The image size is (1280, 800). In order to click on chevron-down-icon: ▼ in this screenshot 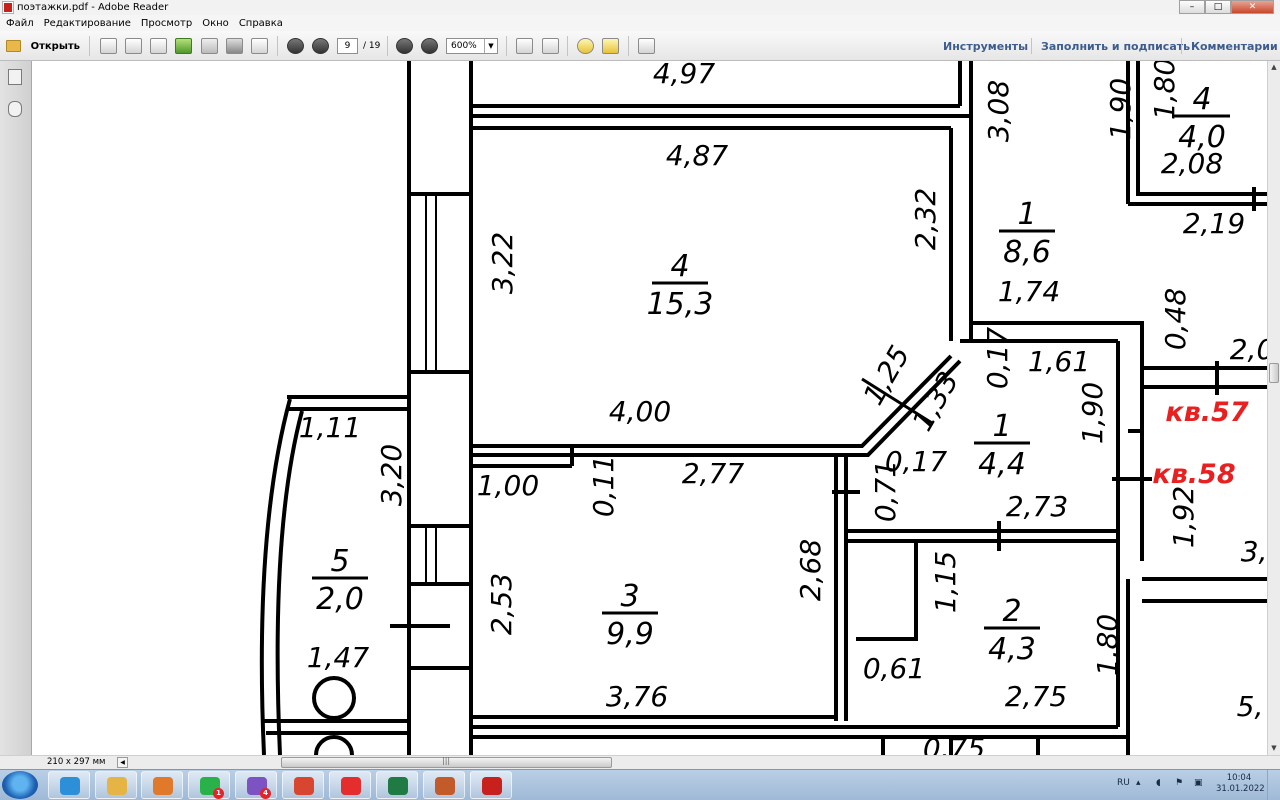, I will do `click(490, 46)`.